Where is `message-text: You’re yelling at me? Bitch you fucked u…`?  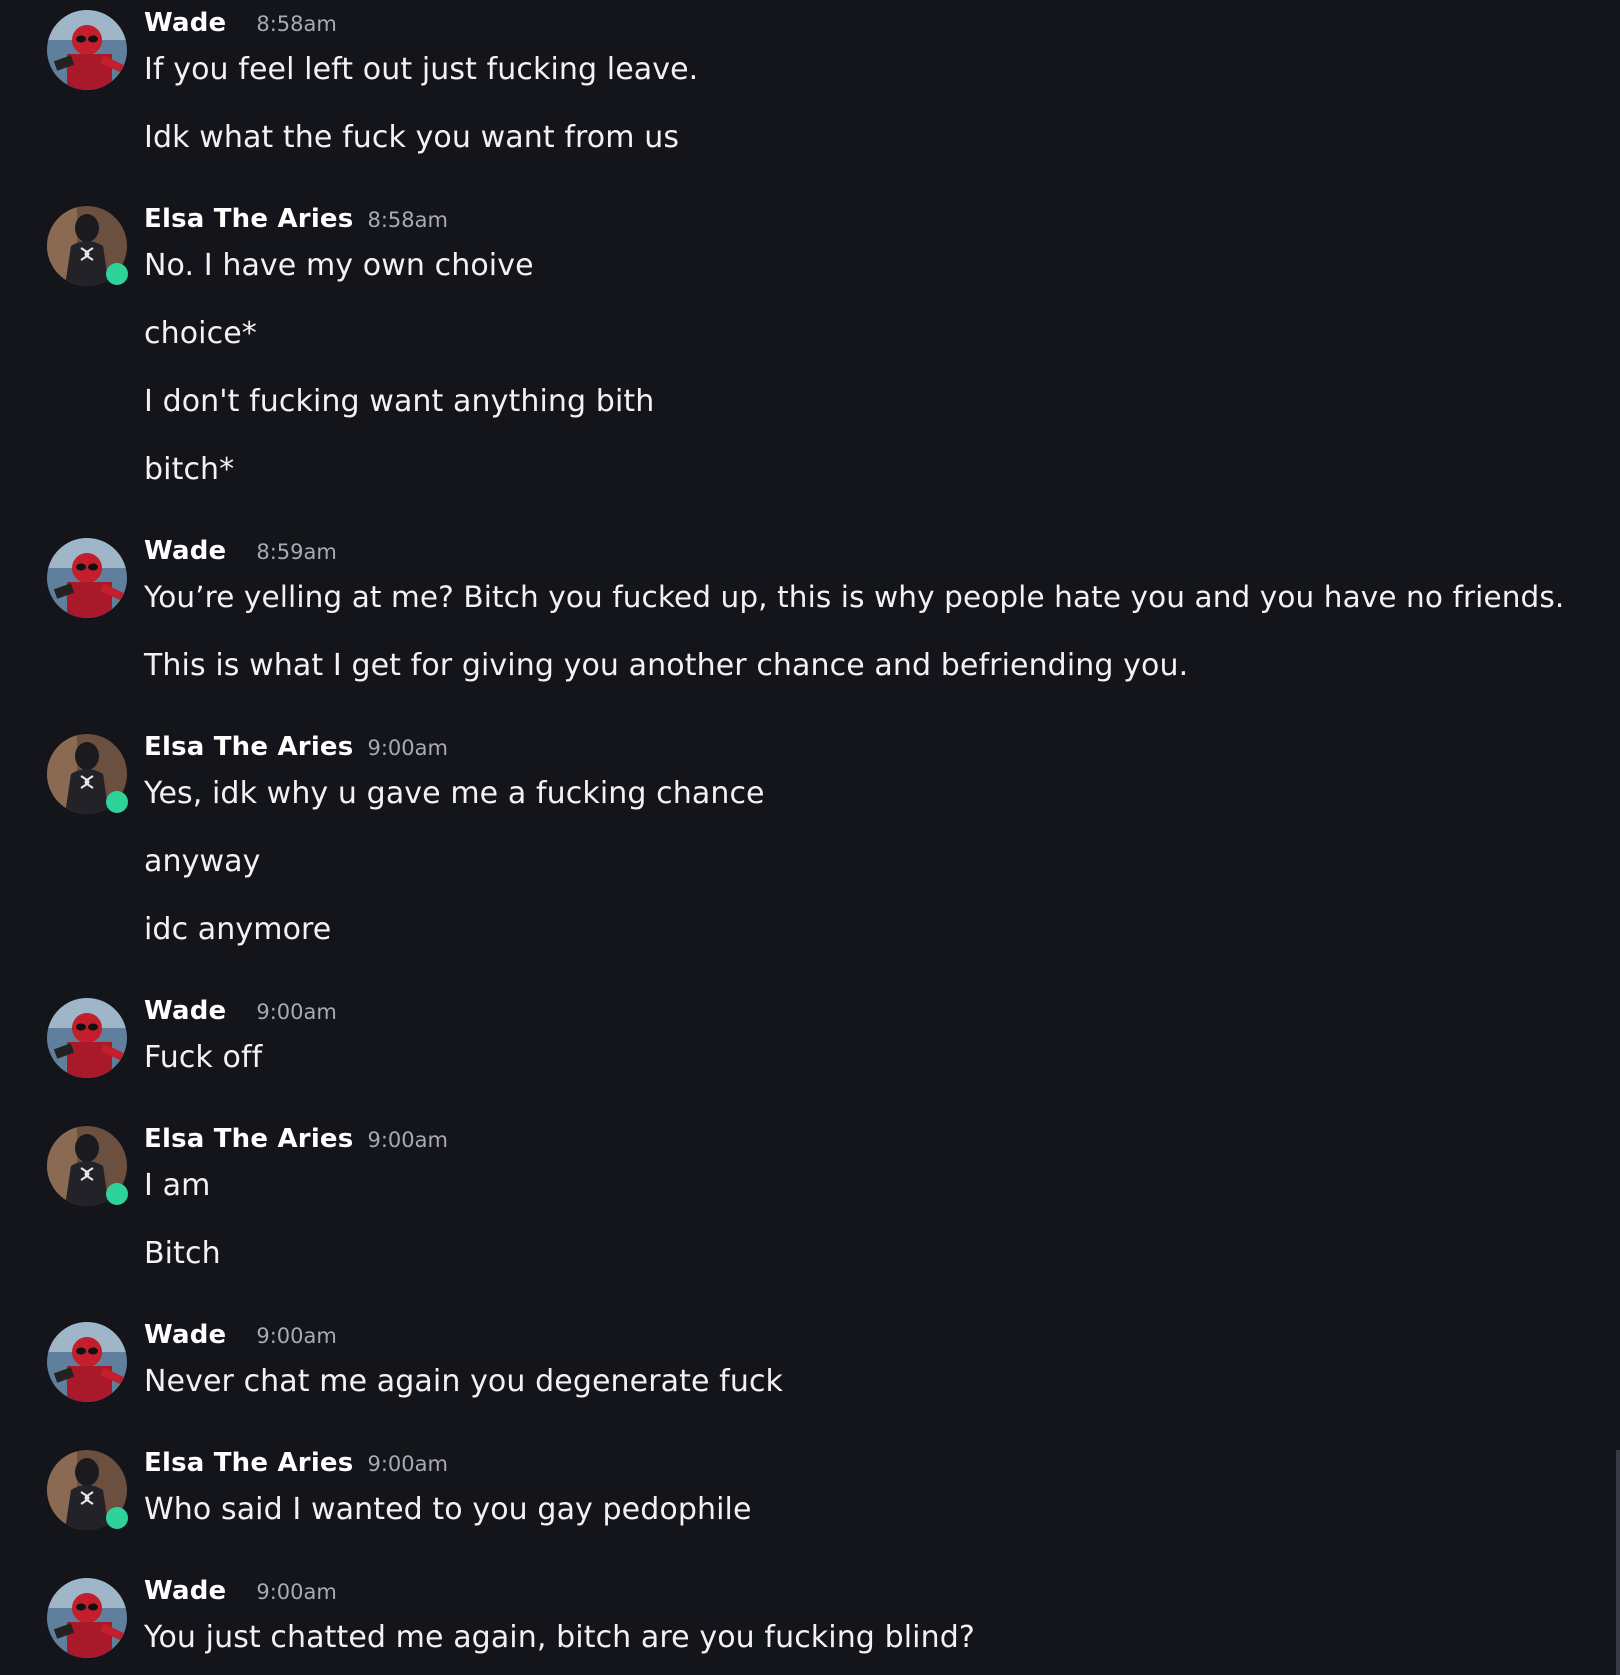
message-text: You’re yelling at me? Bitch you fucked u… is located at coordinates (854, 597).